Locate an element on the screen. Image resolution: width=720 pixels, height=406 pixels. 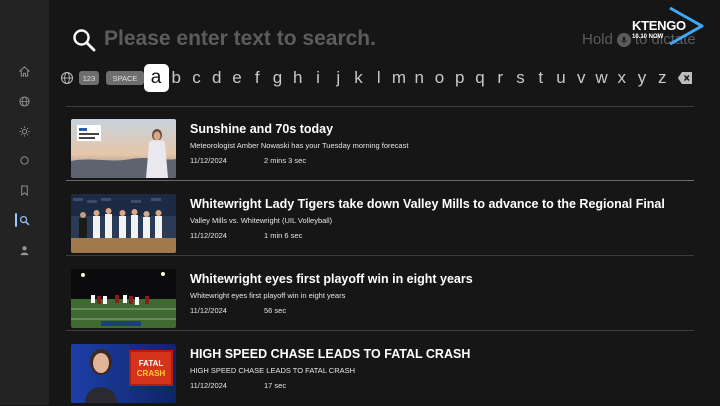
space-key: SPACE is located at coordinates (125, 78).